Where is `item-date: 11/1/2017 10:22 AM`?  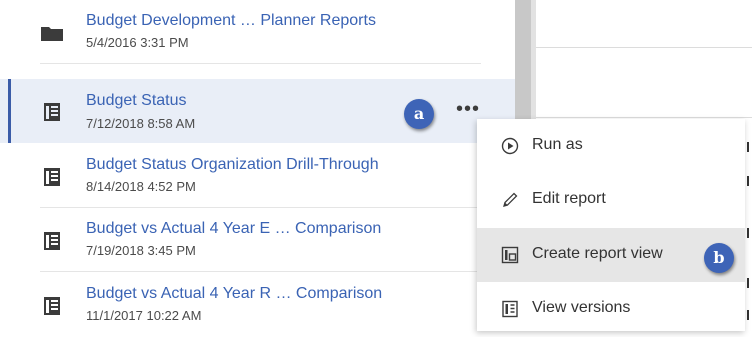 item-date: 11/1/2017 10:22 AM is located at coordinates (144, 315).